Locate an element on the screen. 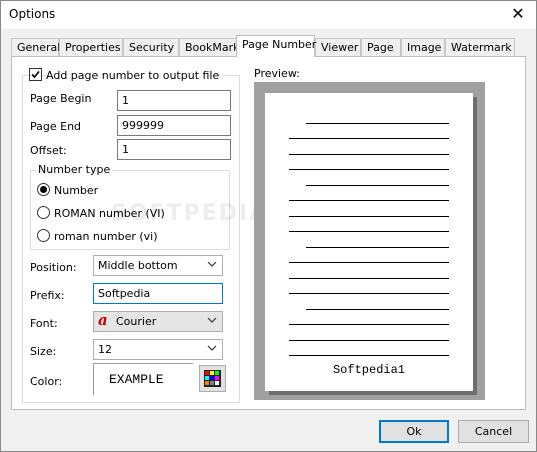 The width and height of the screenshot is (537, 452). color-label: Color: is located at coordinates (46, 381).